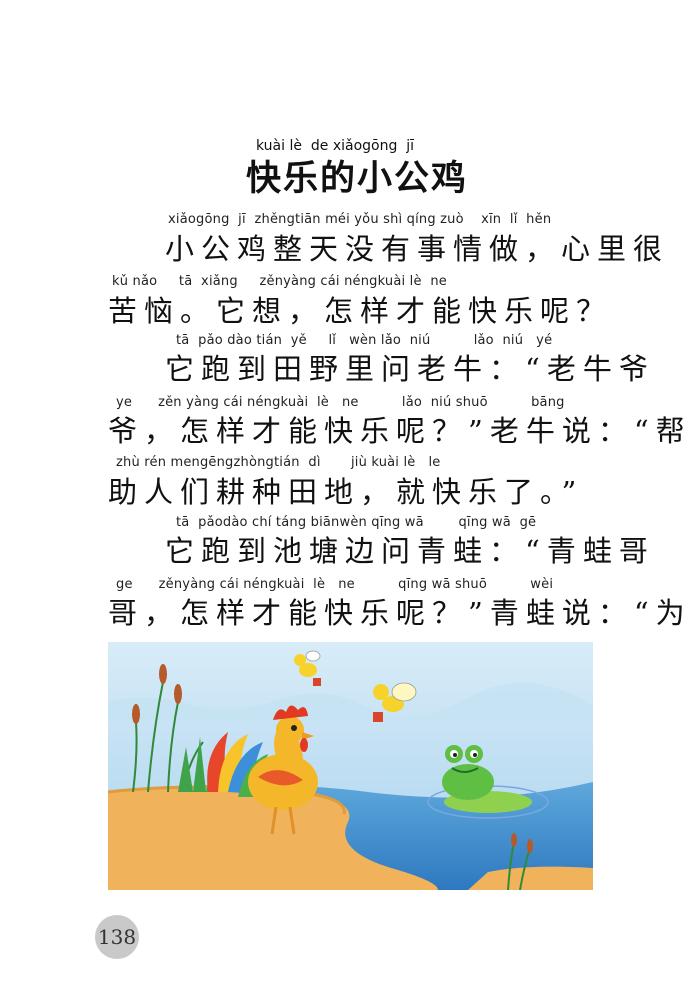 The image size is (700, 1000). I want to click on text-line-6: 它跑到池塘边问青蛙：“青蛙哥, so click(410, 551).